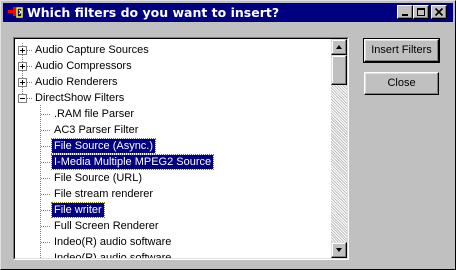  I want to click on maximize-icon, so click(421, 12).